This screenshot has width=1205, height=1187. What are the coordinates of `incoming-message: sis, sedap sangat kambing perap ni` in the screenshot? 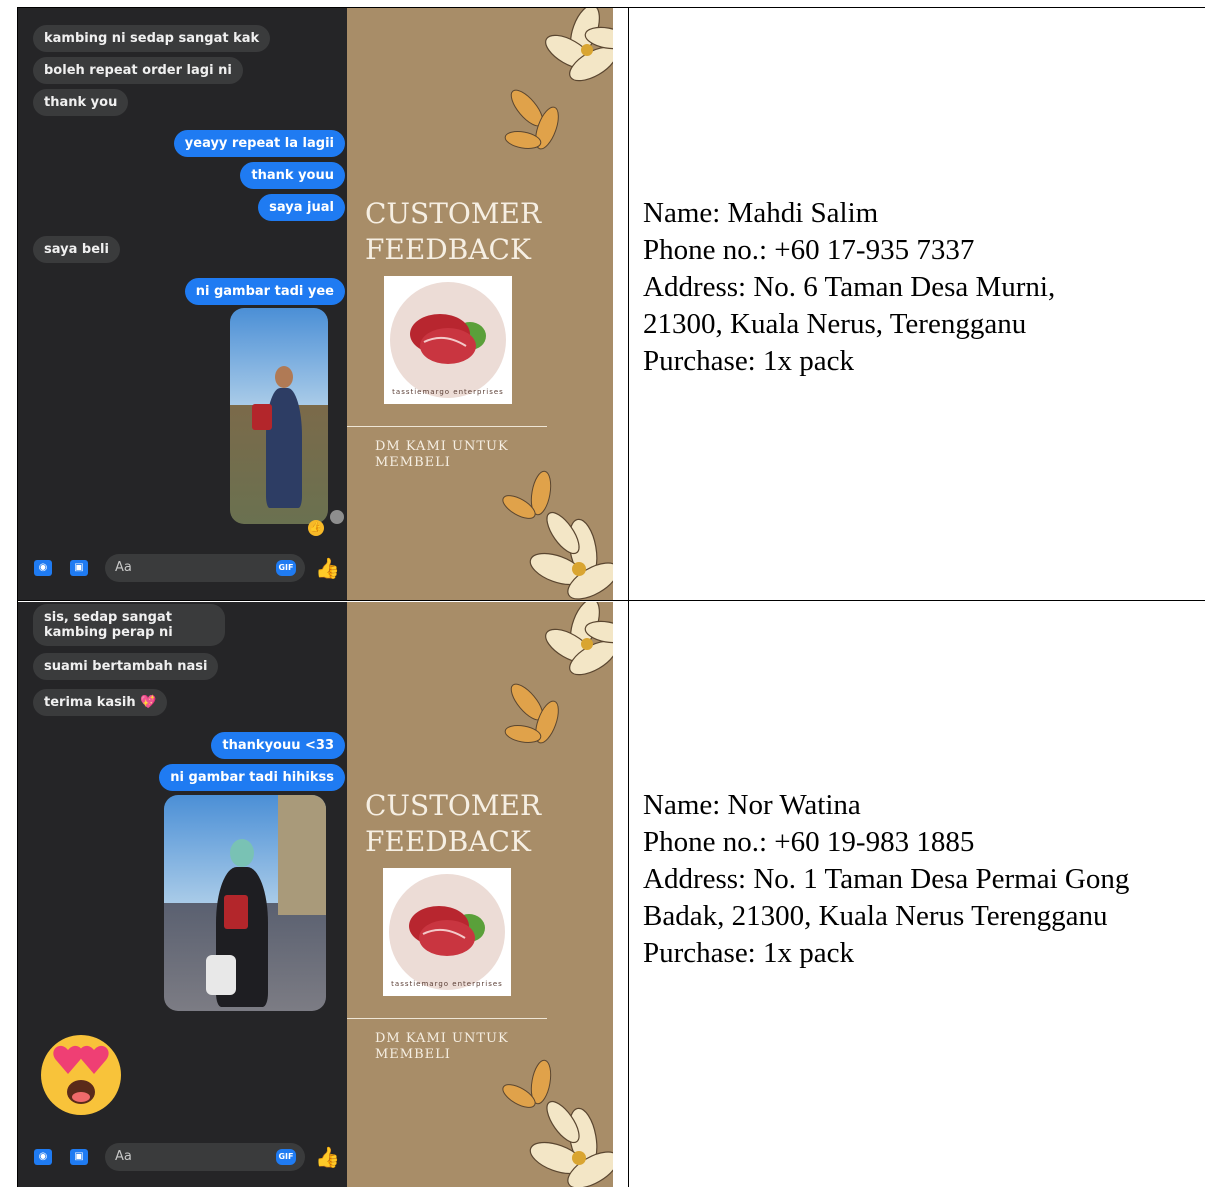 It's located at (129, 625).